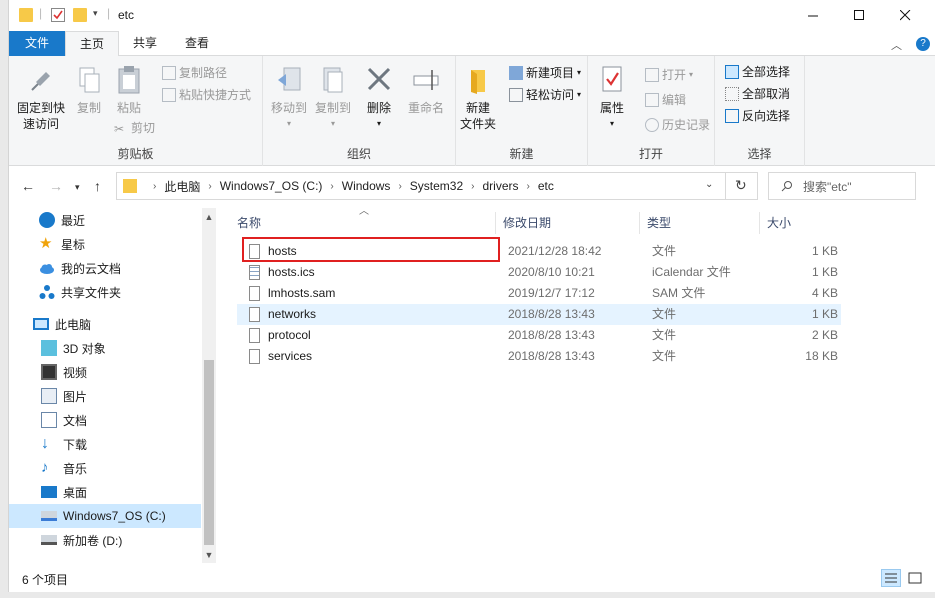  I want to click on column-header-date: 修改日期, so click(568, 223).